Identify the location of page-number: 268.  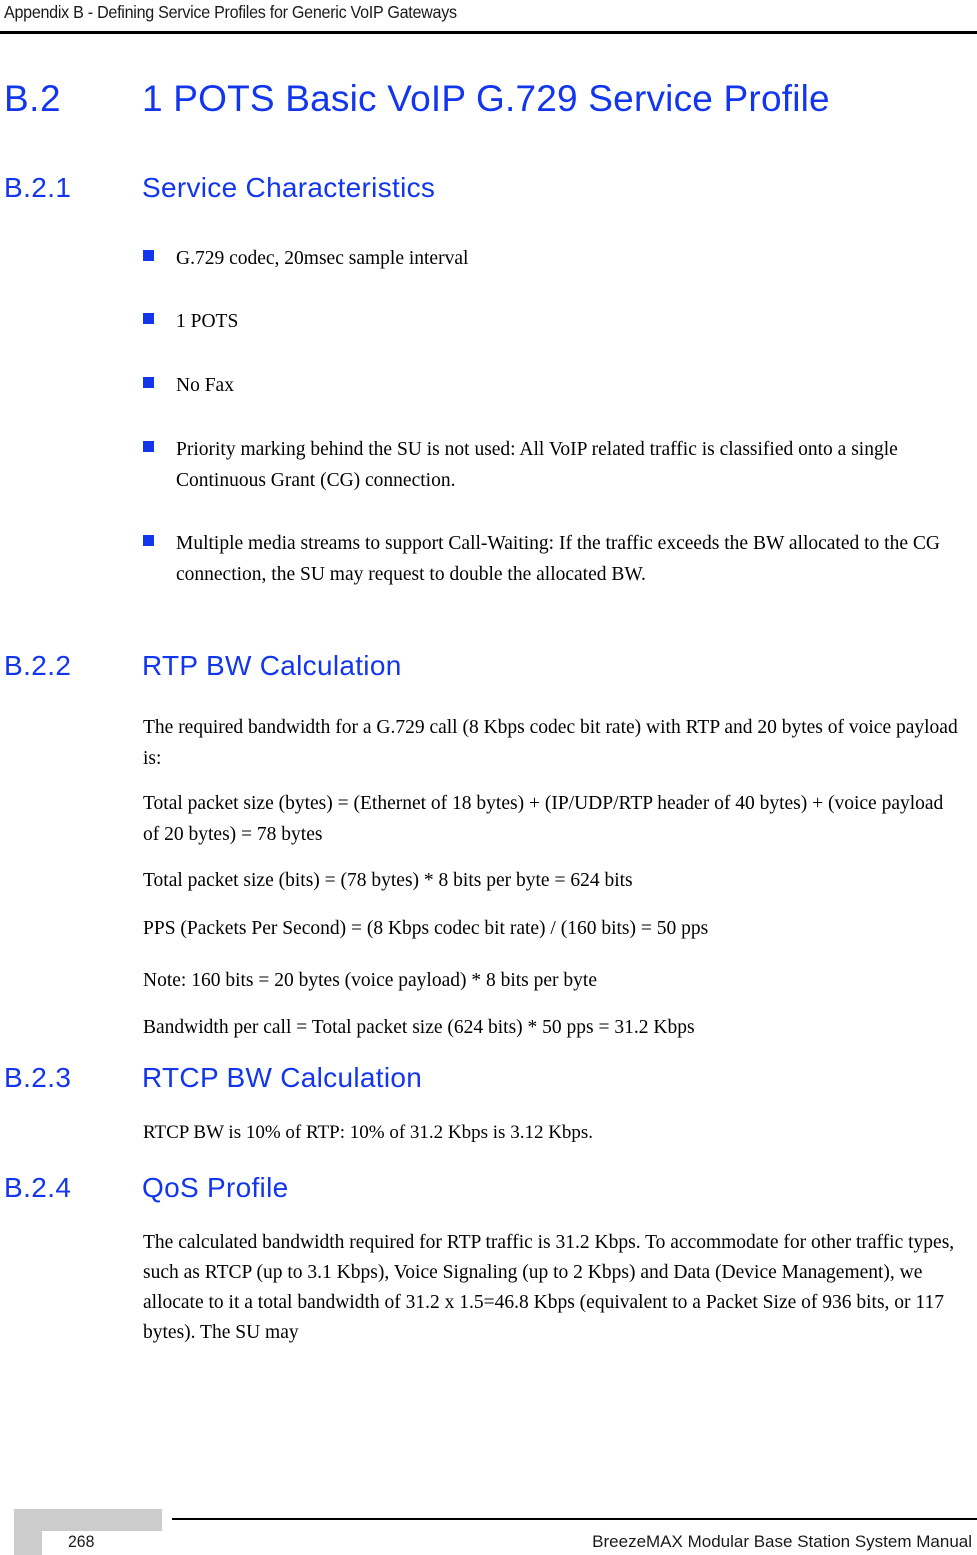
(81, 1541).